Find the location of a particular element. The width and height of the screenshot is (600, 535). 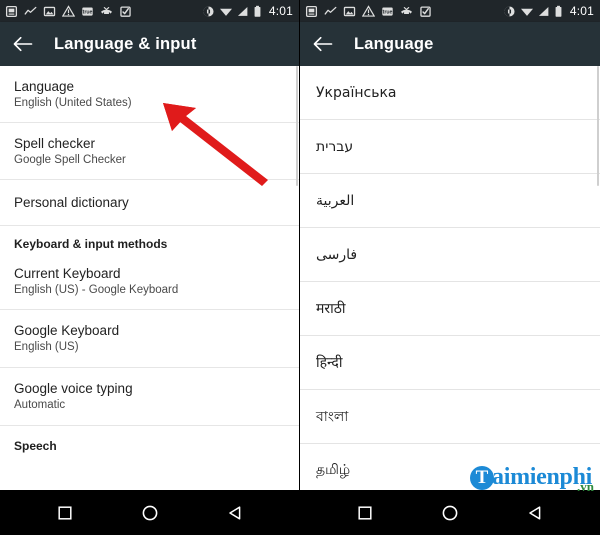

language-label: עברית is located at coordinates (335, 146).